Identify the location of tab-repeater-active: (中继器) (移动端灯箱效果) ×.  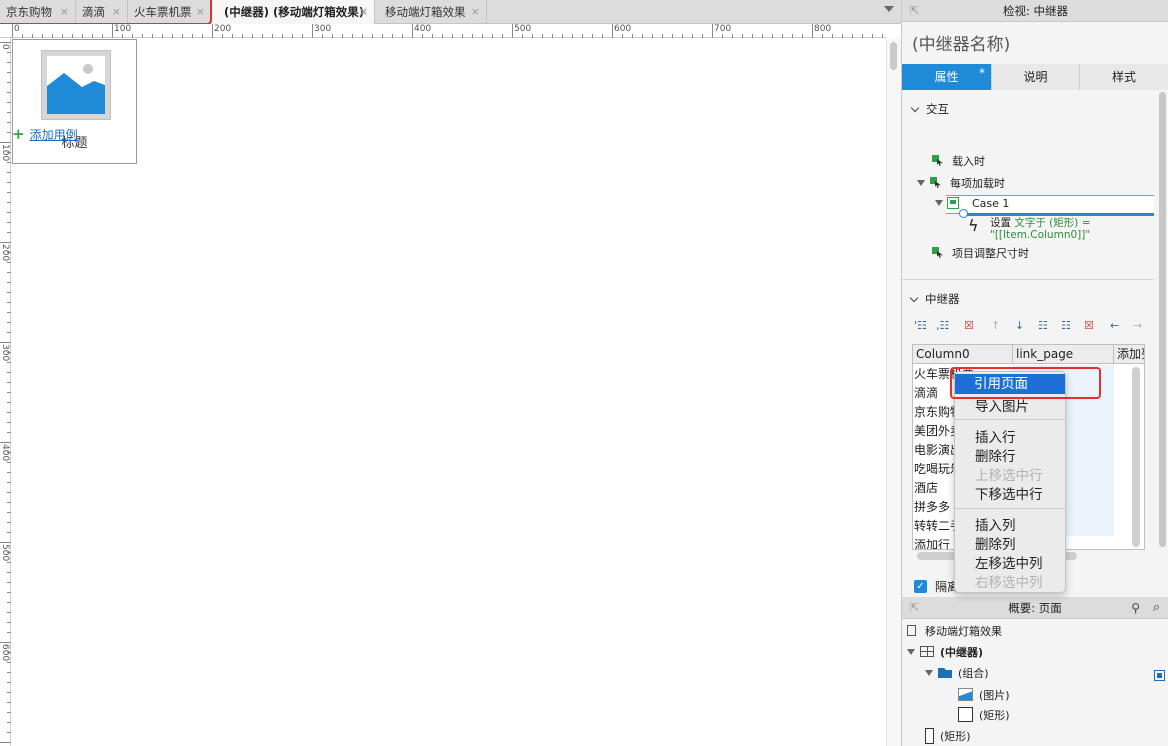
(293, 12).